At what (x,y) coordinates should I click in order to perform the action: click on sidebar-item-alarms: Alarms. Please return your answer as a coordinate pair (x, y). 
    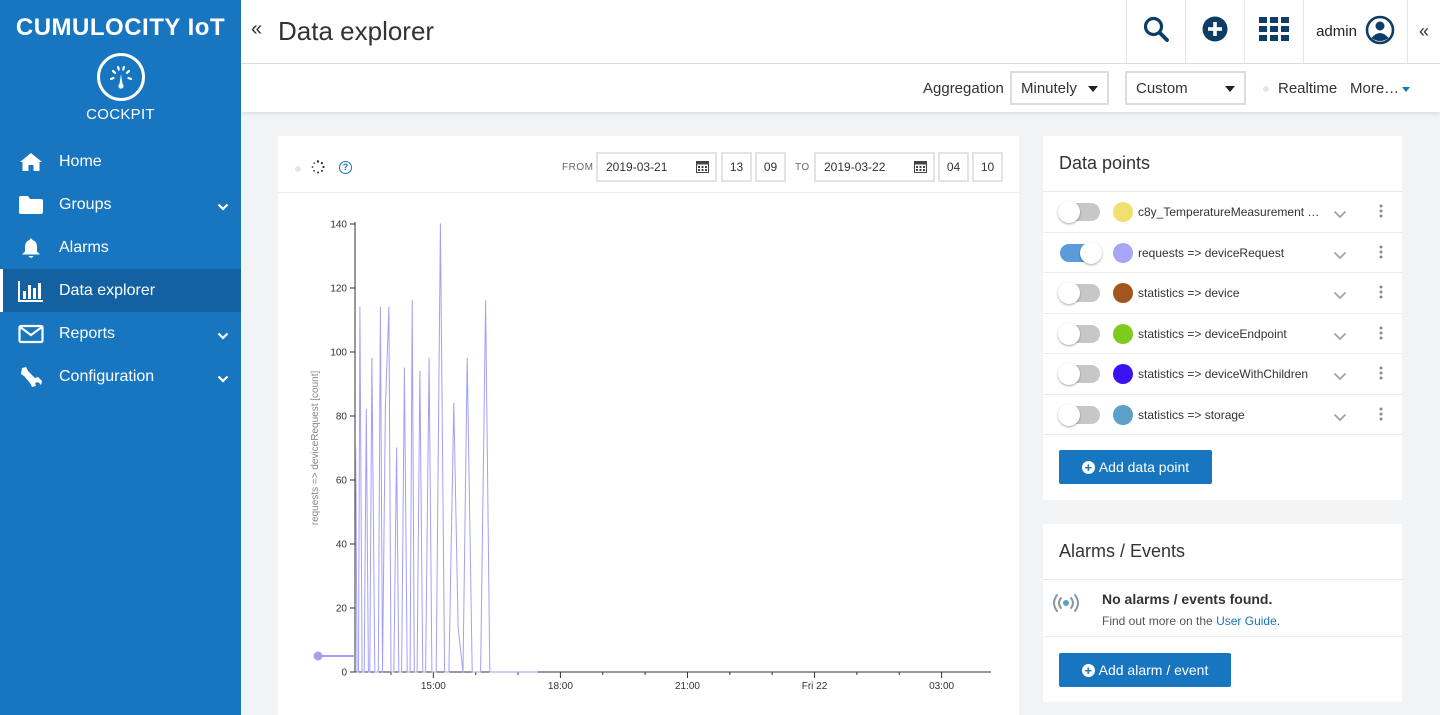
    Looking at the image, I should click on (120, 247).